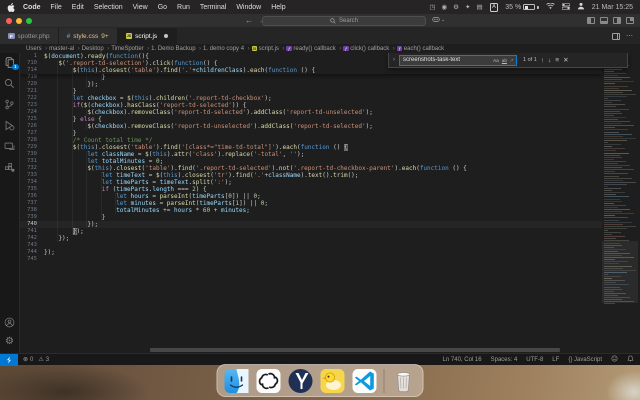 The image size is (640, 400). What do you see at coordinates (456, 7) in the screenshot?
I see `menu-extra-icon-3: ⚙` at bounding box center [456, 7].